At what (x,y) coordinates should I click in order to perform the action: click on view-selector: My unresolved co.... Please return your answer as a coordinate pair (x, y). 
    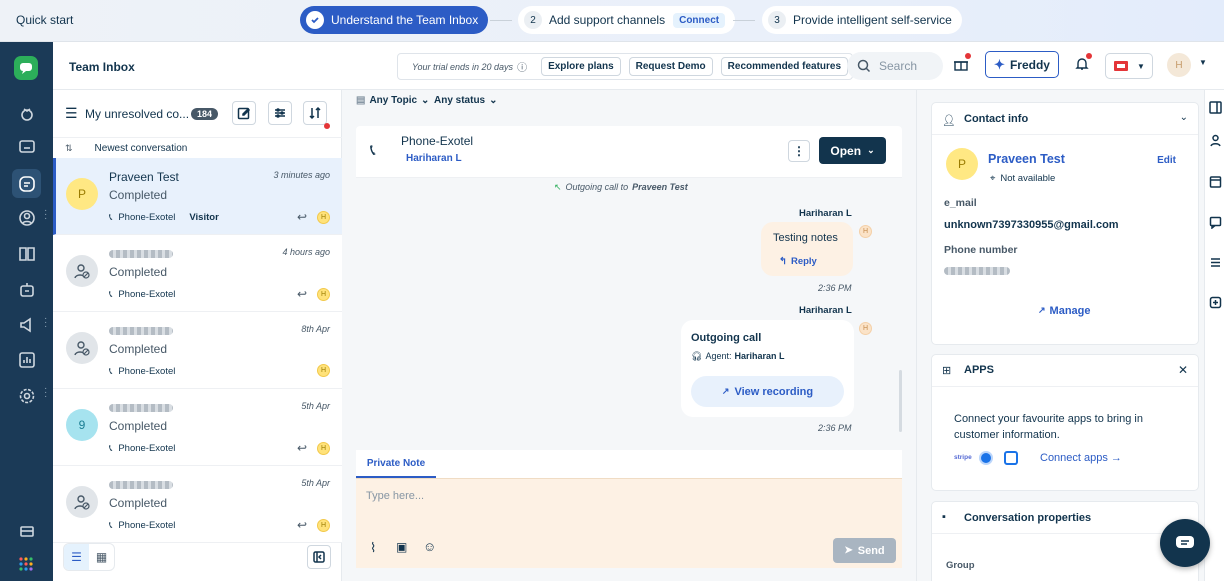
    Looking at the image, I should click on (137, 114).